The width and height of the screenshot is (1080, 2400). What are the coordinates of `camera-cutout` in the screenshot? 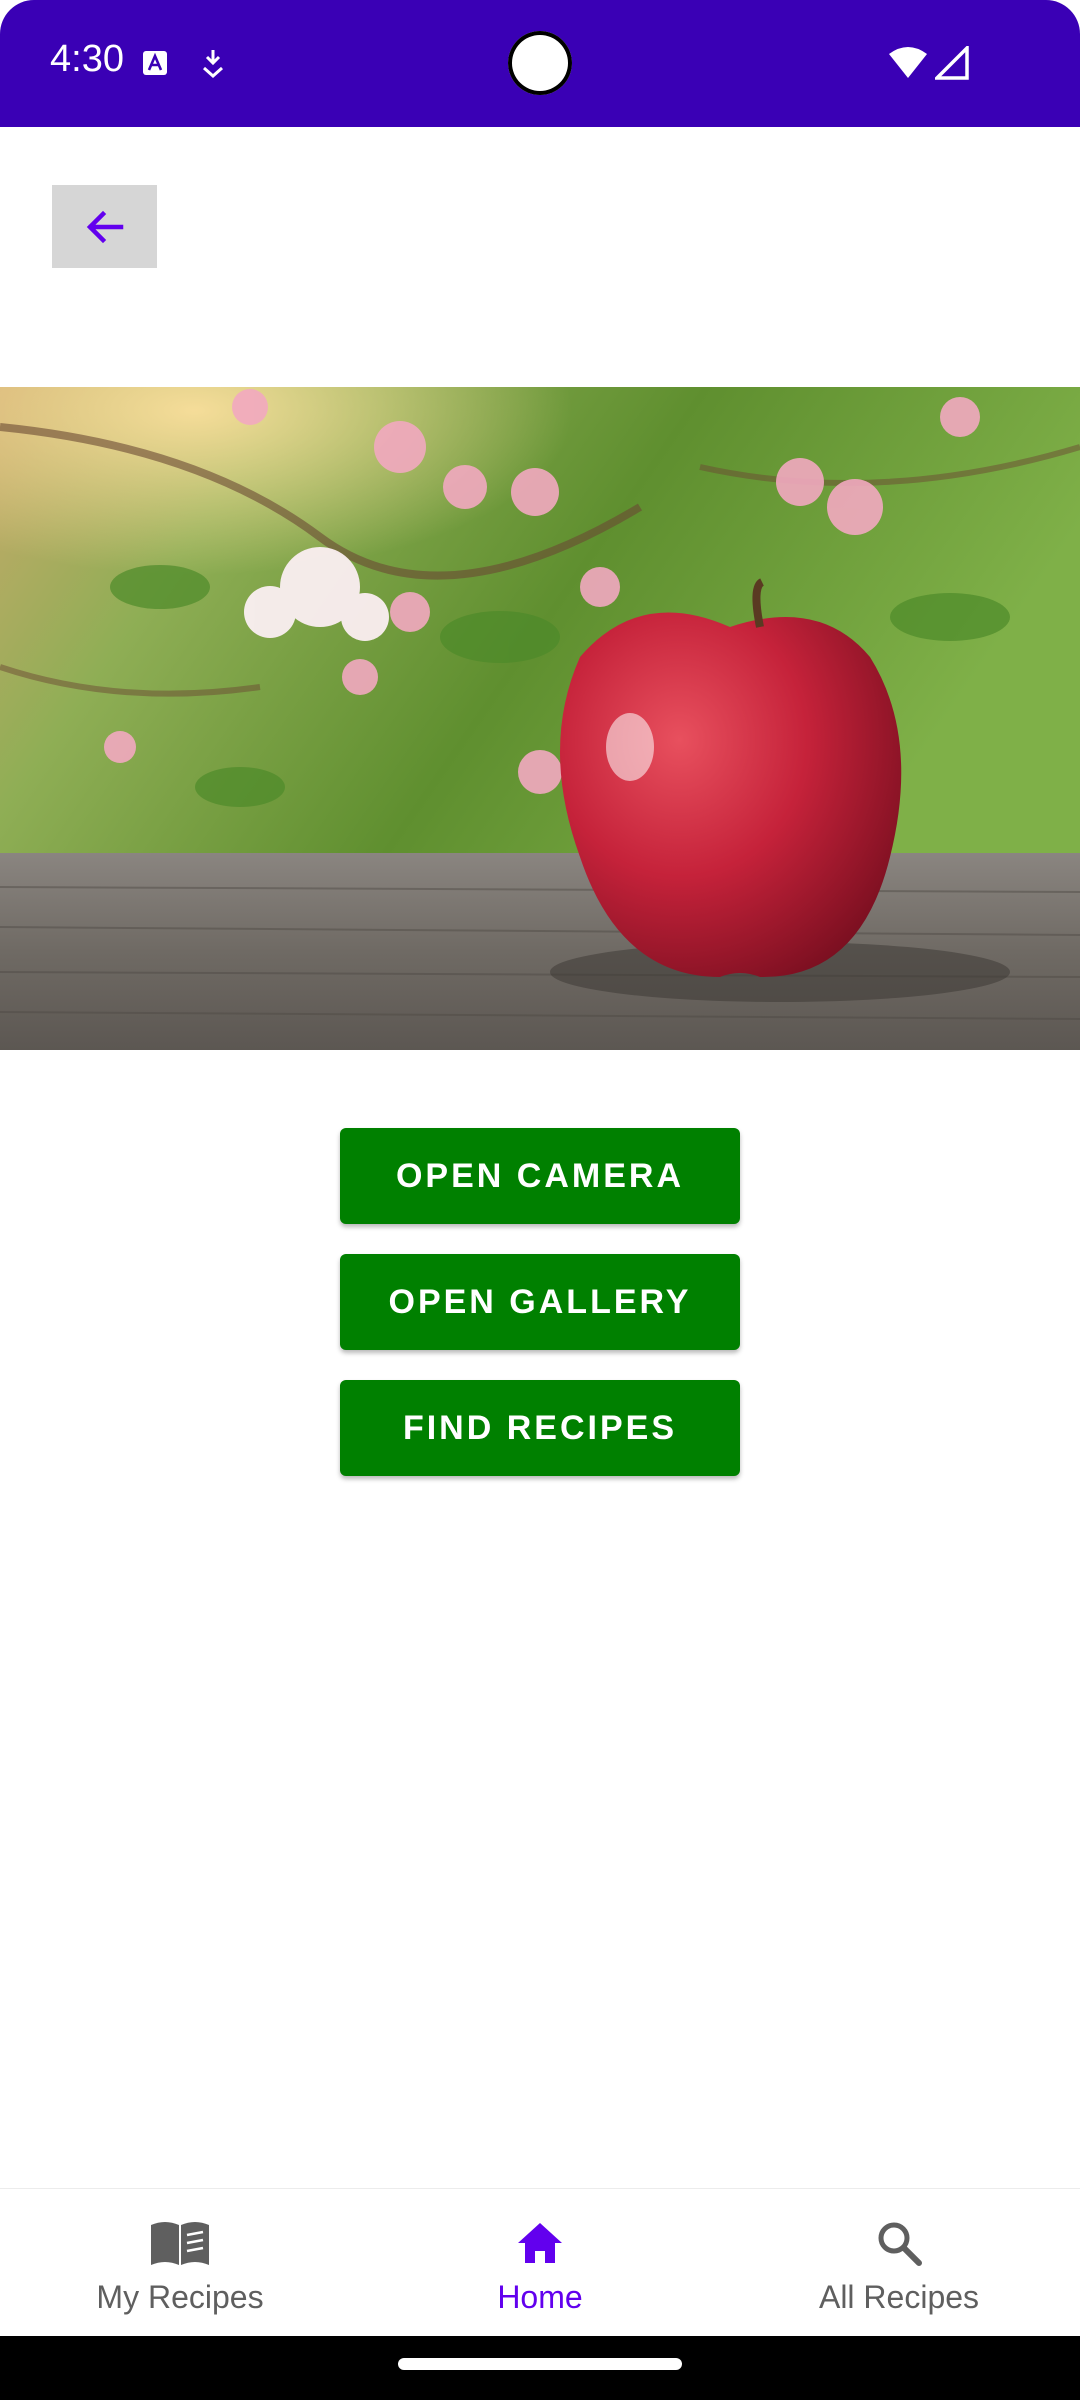 It's located at (540, 63).